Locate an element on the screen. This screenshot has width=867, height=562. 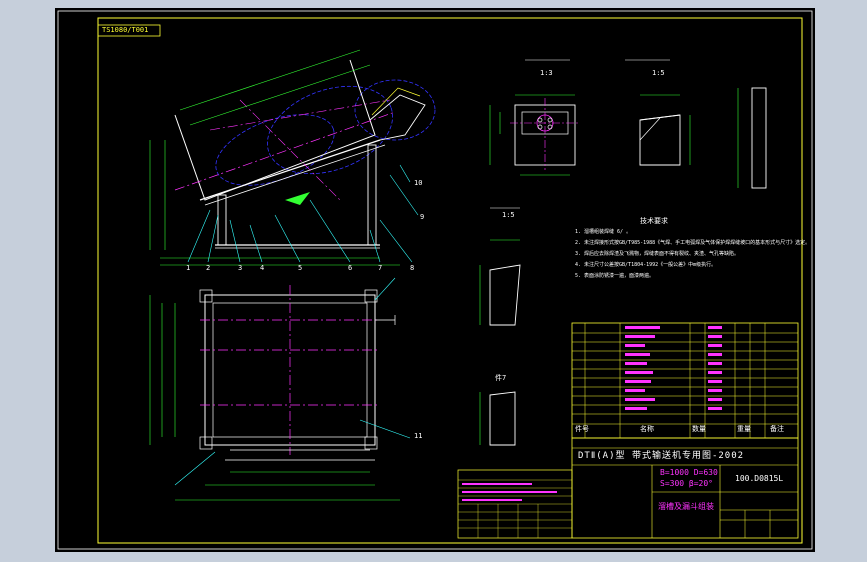
callout-11: 11 is located at coordinates (418, 436).